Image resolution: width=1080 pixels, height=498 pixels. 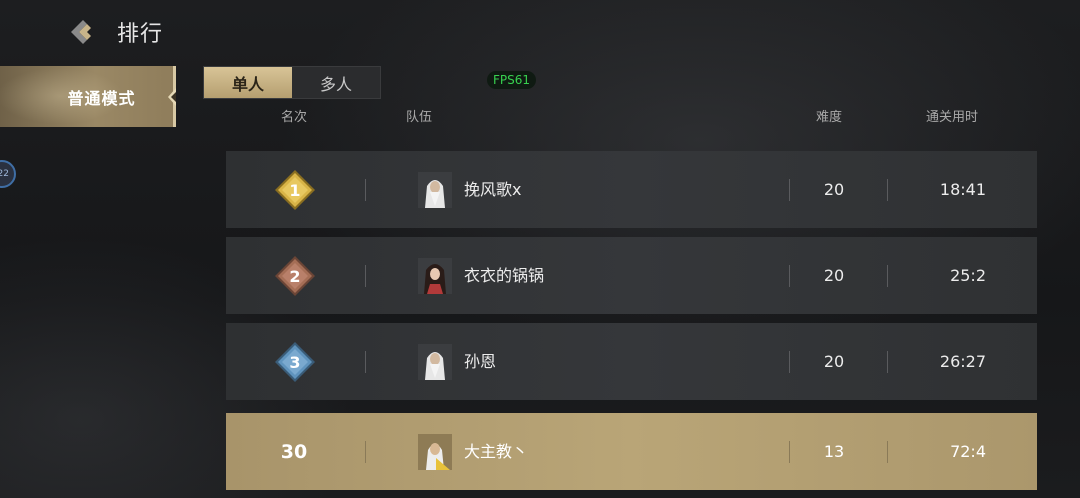 What do you see at coordinates (834, 451) in the screenshot?
I see `difficulty-value: 13` at bounding box center [834, 451].